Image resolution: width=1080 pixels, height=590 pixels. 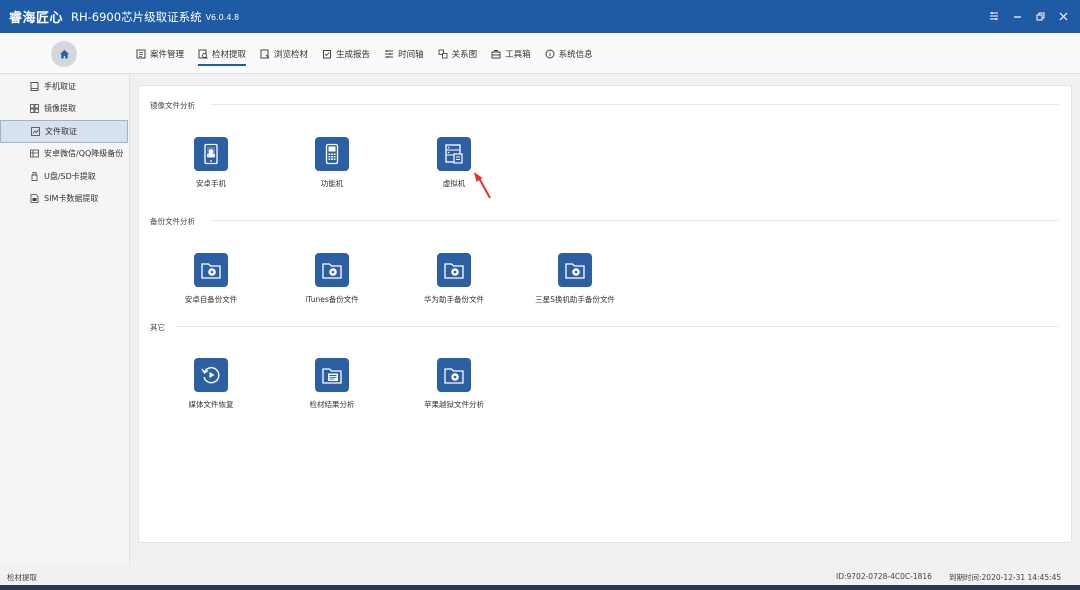 What do you see at coordinates (36, 18) in the screenshot?
I see `app-name: 睿海匠心` at bounding box center [36, 18].